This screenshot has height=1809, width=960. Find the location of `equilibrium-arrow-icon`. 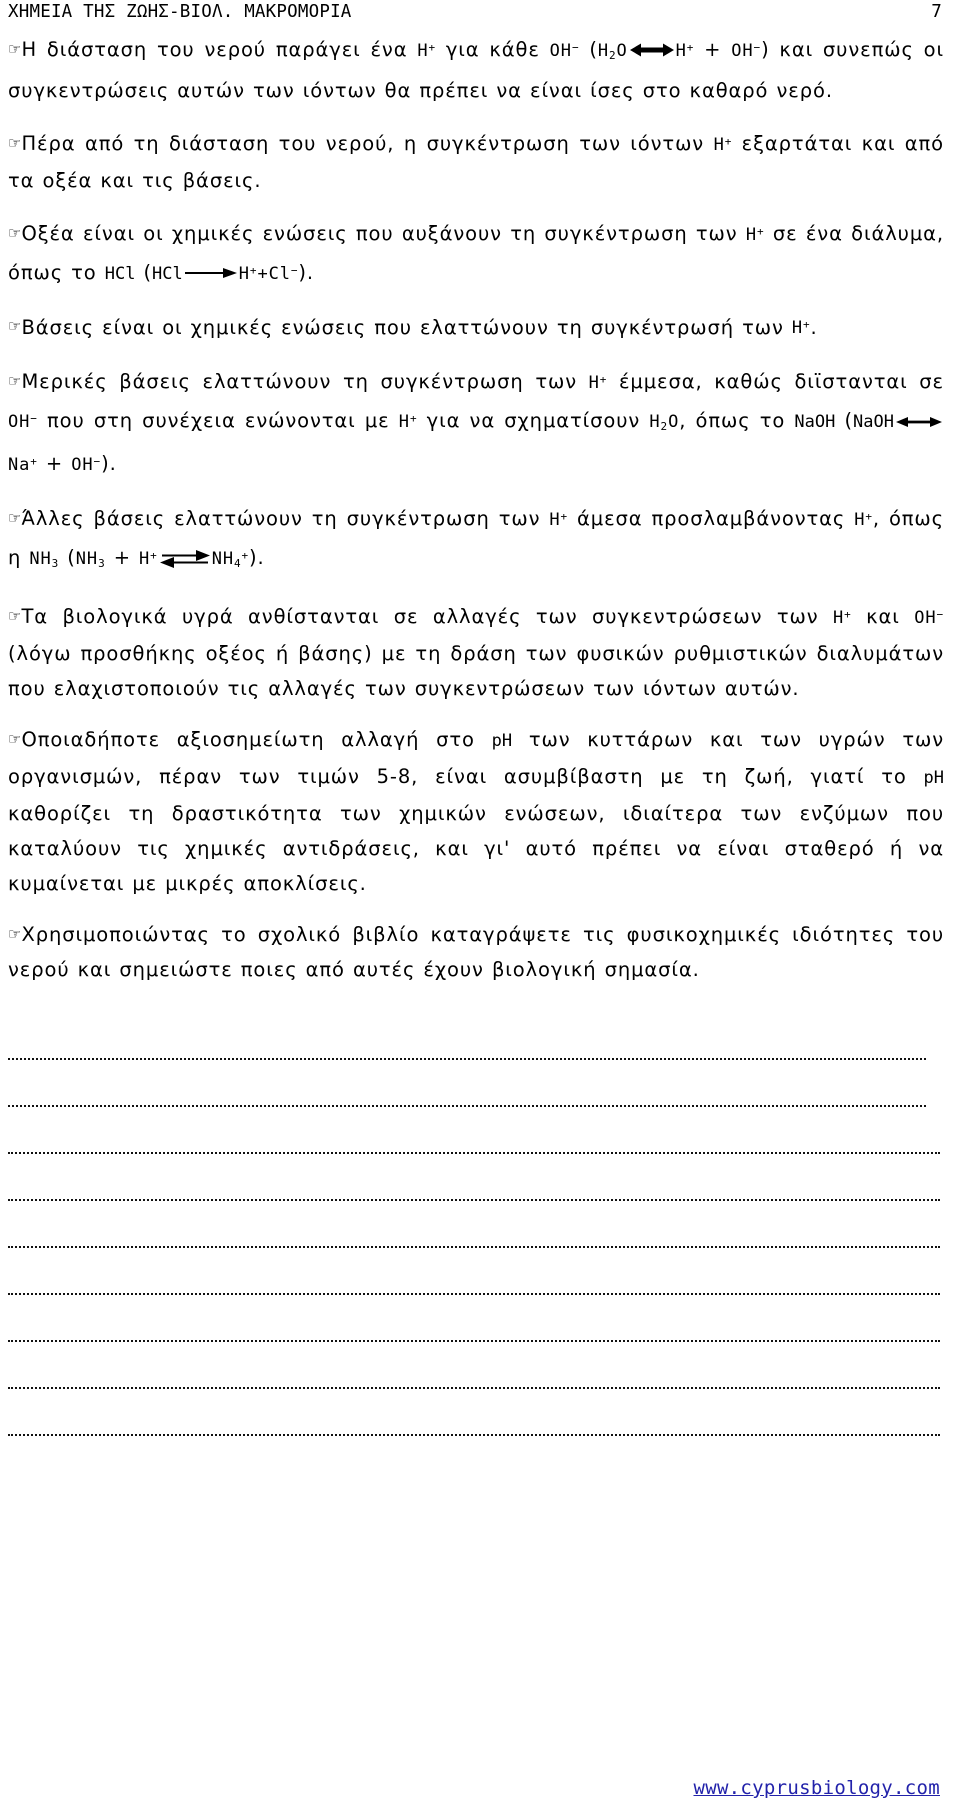

equilibrium-arrow-icon is located at coordinates (184, 558).